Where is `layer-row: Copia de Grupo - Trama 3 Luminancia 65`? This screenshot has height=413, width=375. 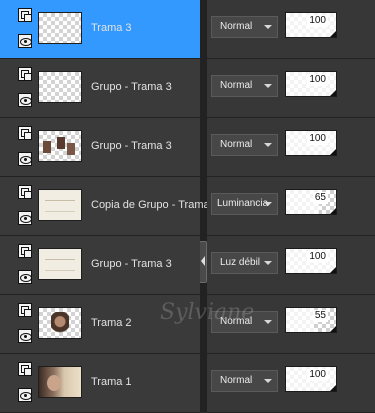 layer-row: Copia de Grupo - Trama 3 Luminancia 65 is located at coordinates (187, 206).